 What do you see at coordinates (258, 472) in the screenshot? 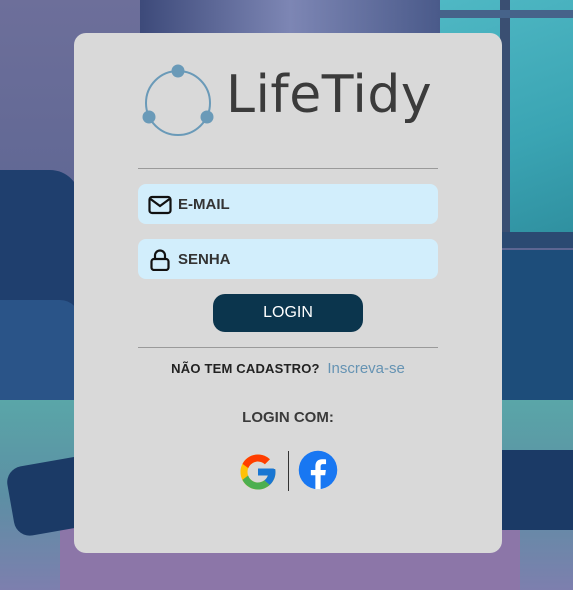
I see `google-icon` at bounding box center [258, 472].